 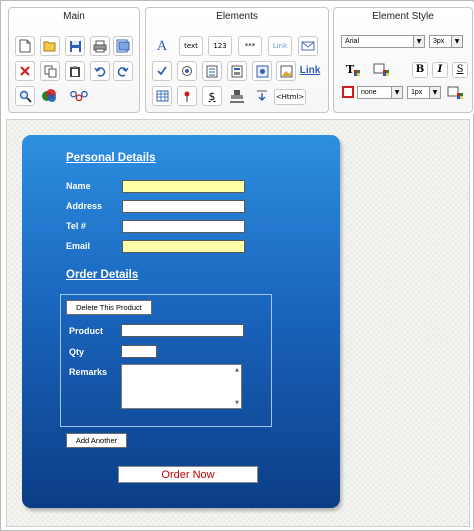 What do you see at coordinates (383, 41) in the screenshot?
I see `font-family-select: Arial ▼` at bounding box center [383, 41].